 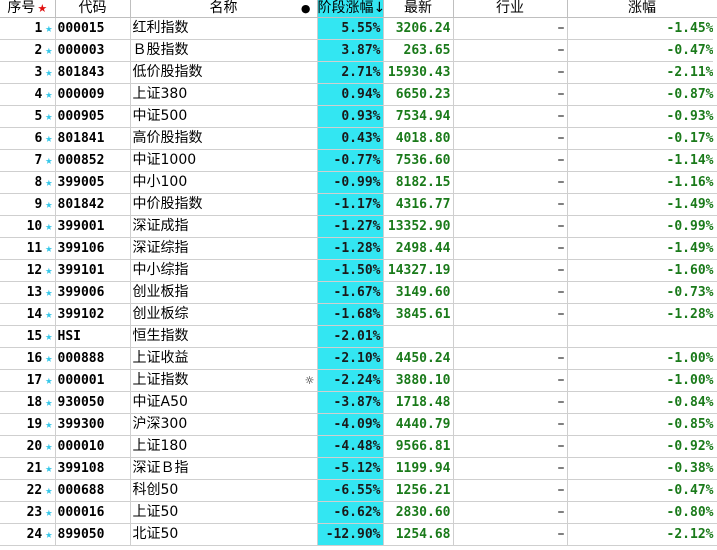 What do you see at coordinates (715, 48) in the screenshot?
I see `scrollbar-edge` at bounding box center [715, 48].